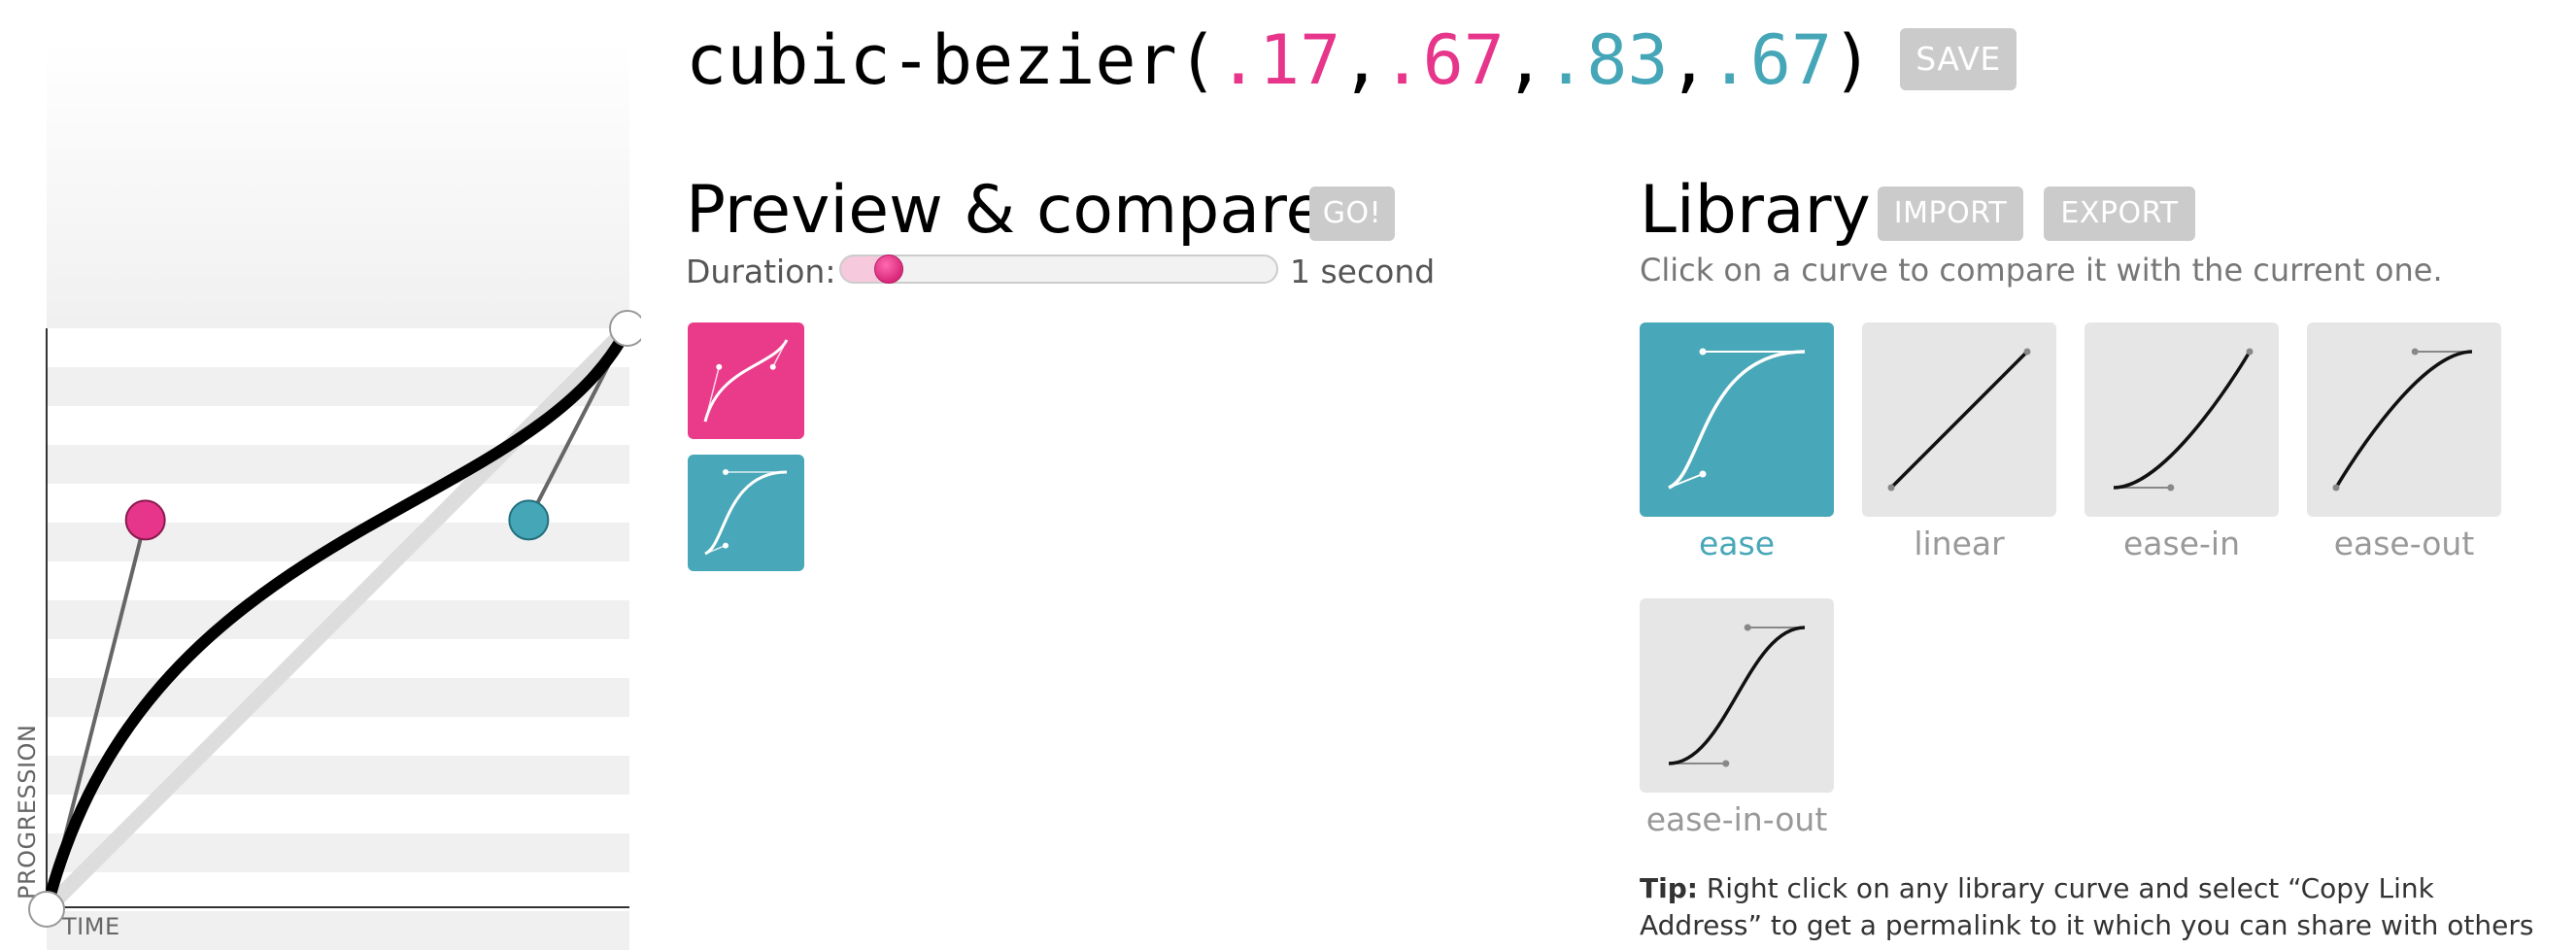 The image size is (2576, 950). I want to click on code-header: cubic-bezier(.17,.67,.83,.67), so click(1279, 61).